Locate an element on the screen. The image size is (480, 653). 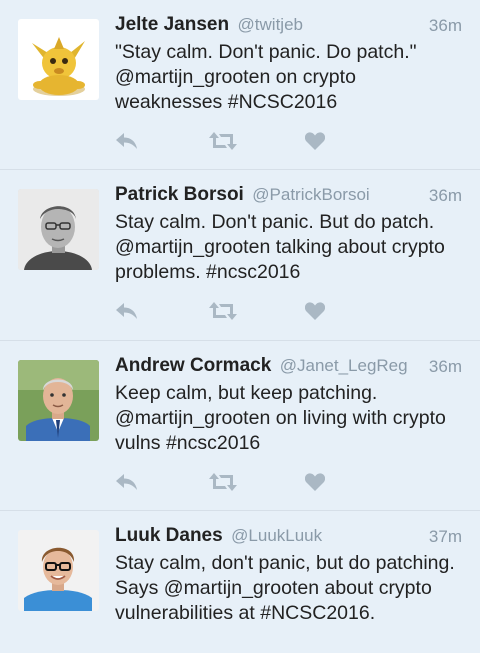
tweet-header: Andrew Cormack @Janet_LegReg 36m is located at coordinates (288, 369).